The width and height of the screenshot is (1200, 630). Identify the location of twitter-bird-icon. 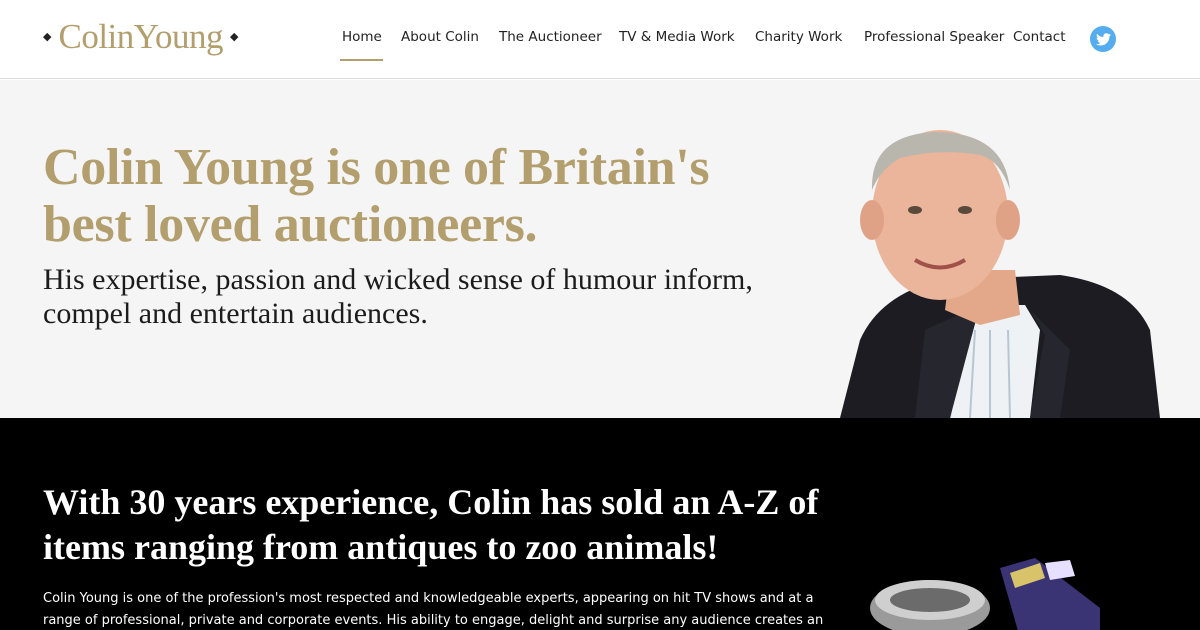
(1103, 38).